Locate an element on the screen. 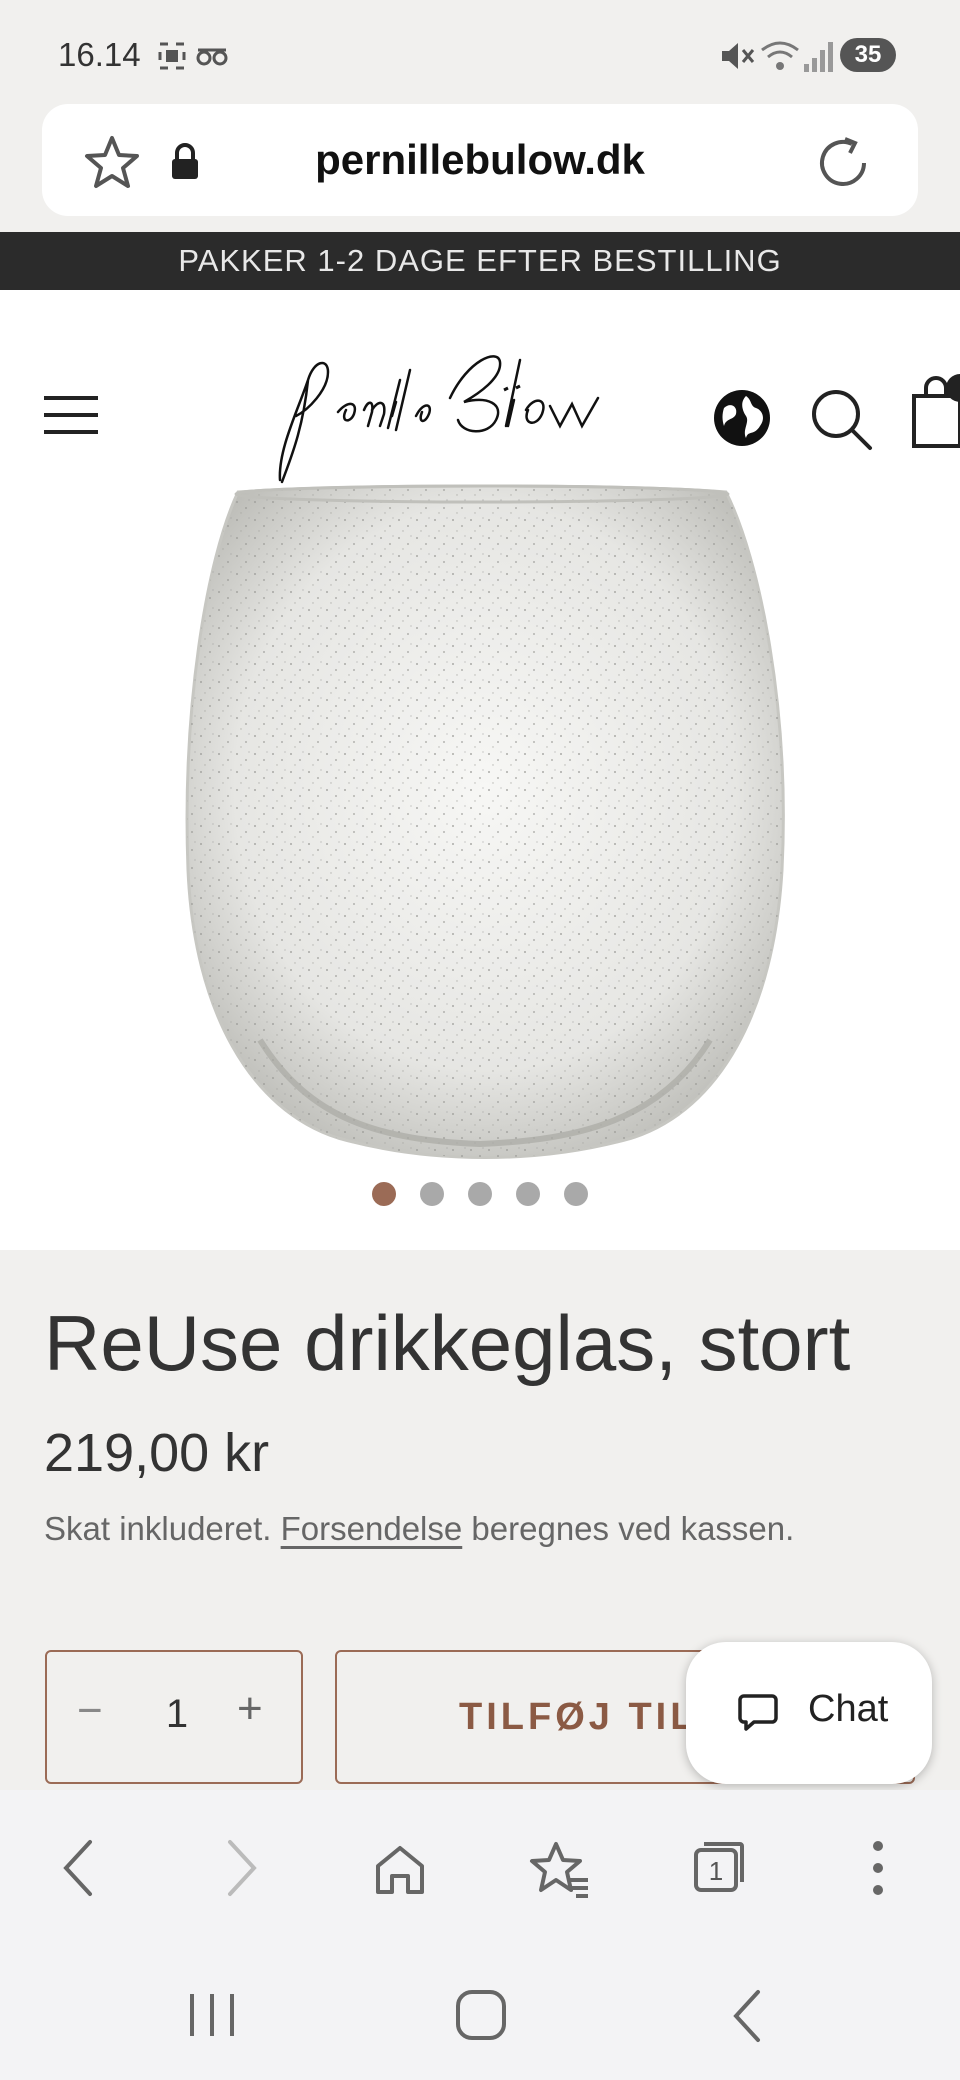 The height and width of the screenshot is (2080, 960). home-icon is located at coordinates (400, 1870).